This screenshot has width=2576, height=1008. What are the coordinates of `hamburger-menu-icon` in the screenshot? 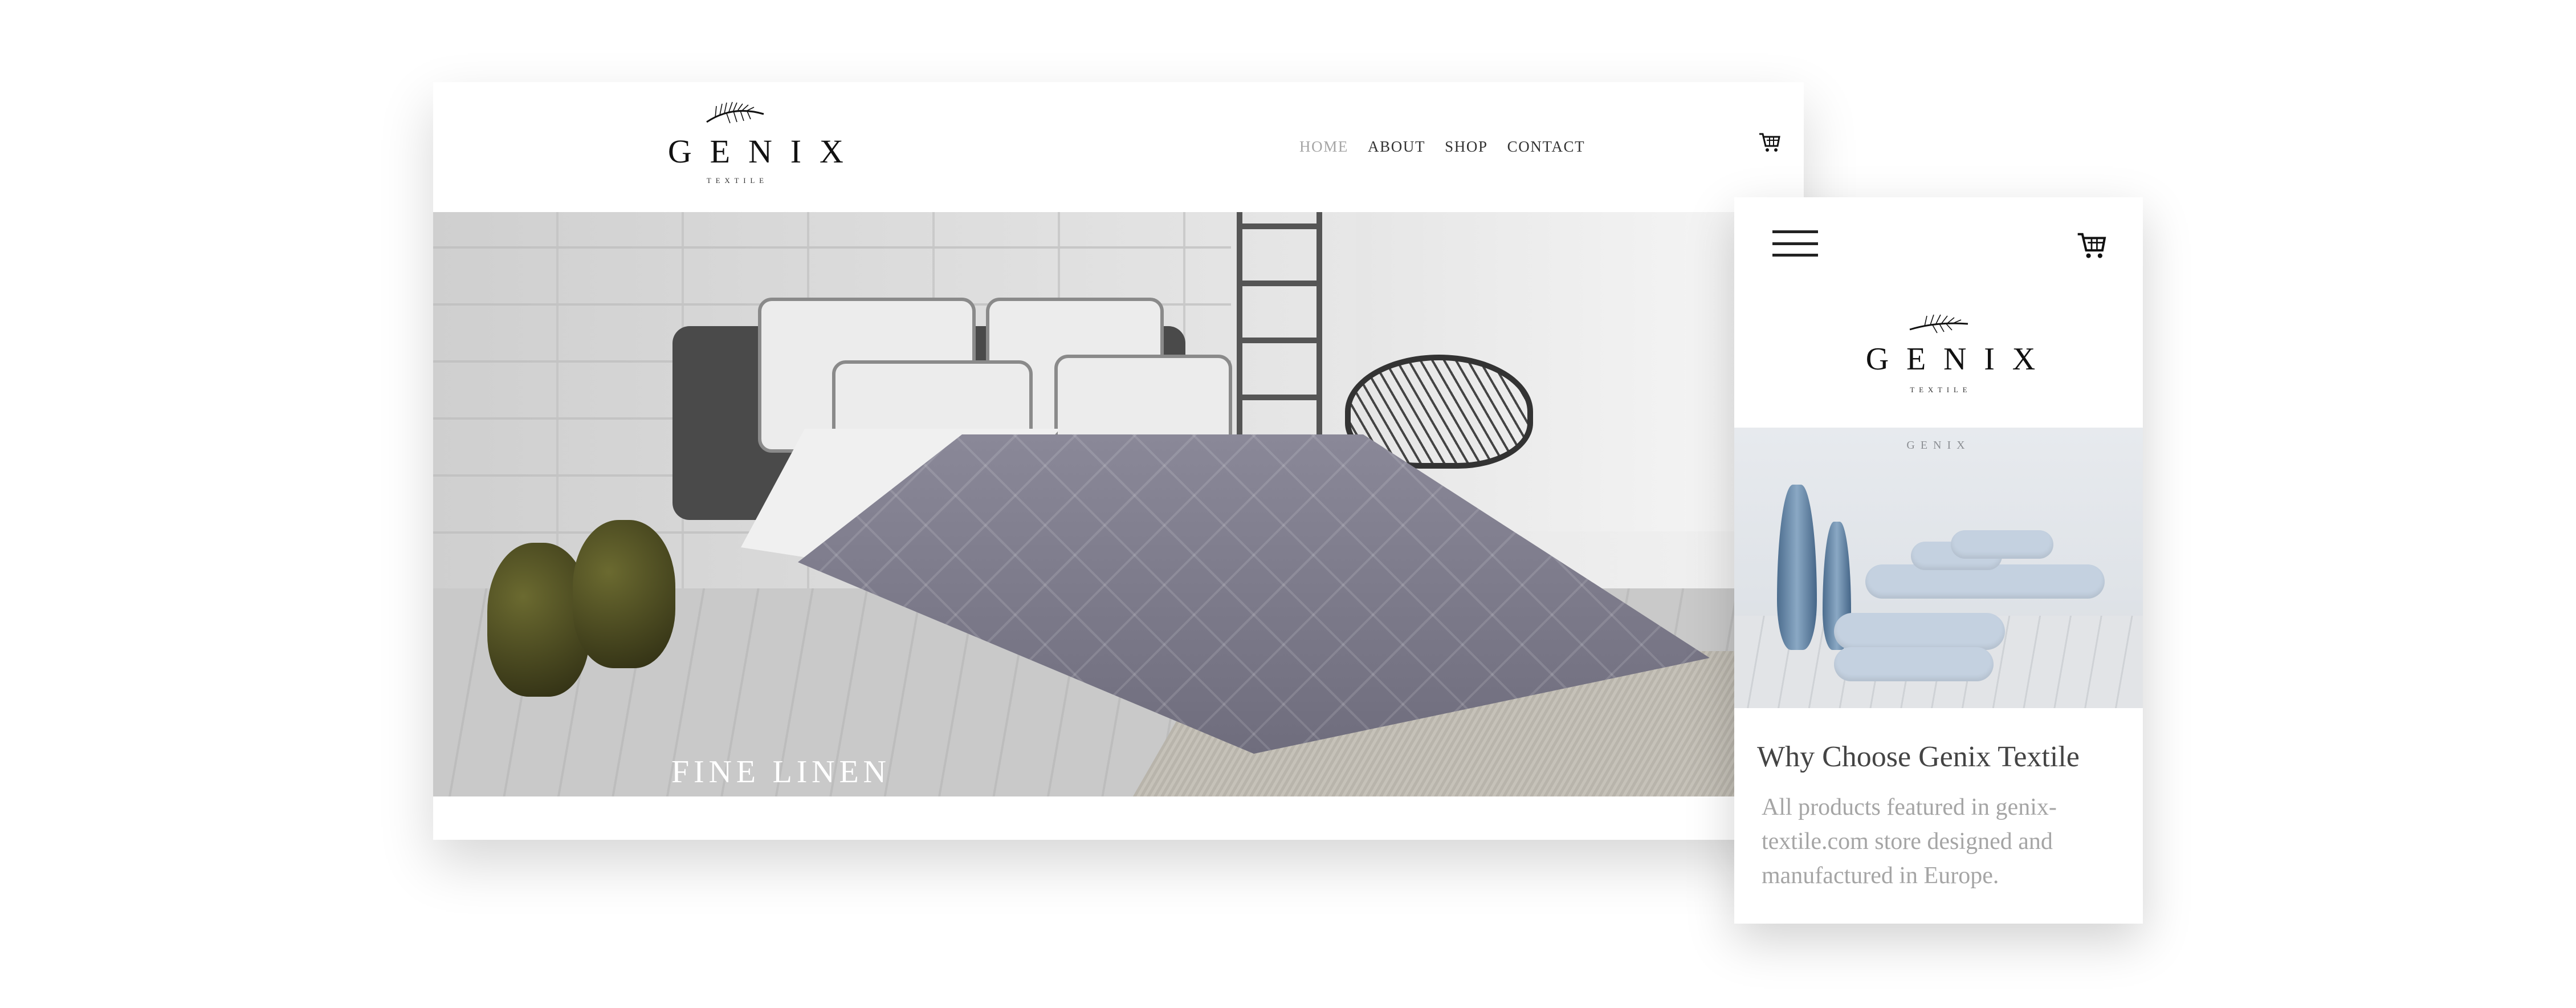 It's located at (1795, 243).